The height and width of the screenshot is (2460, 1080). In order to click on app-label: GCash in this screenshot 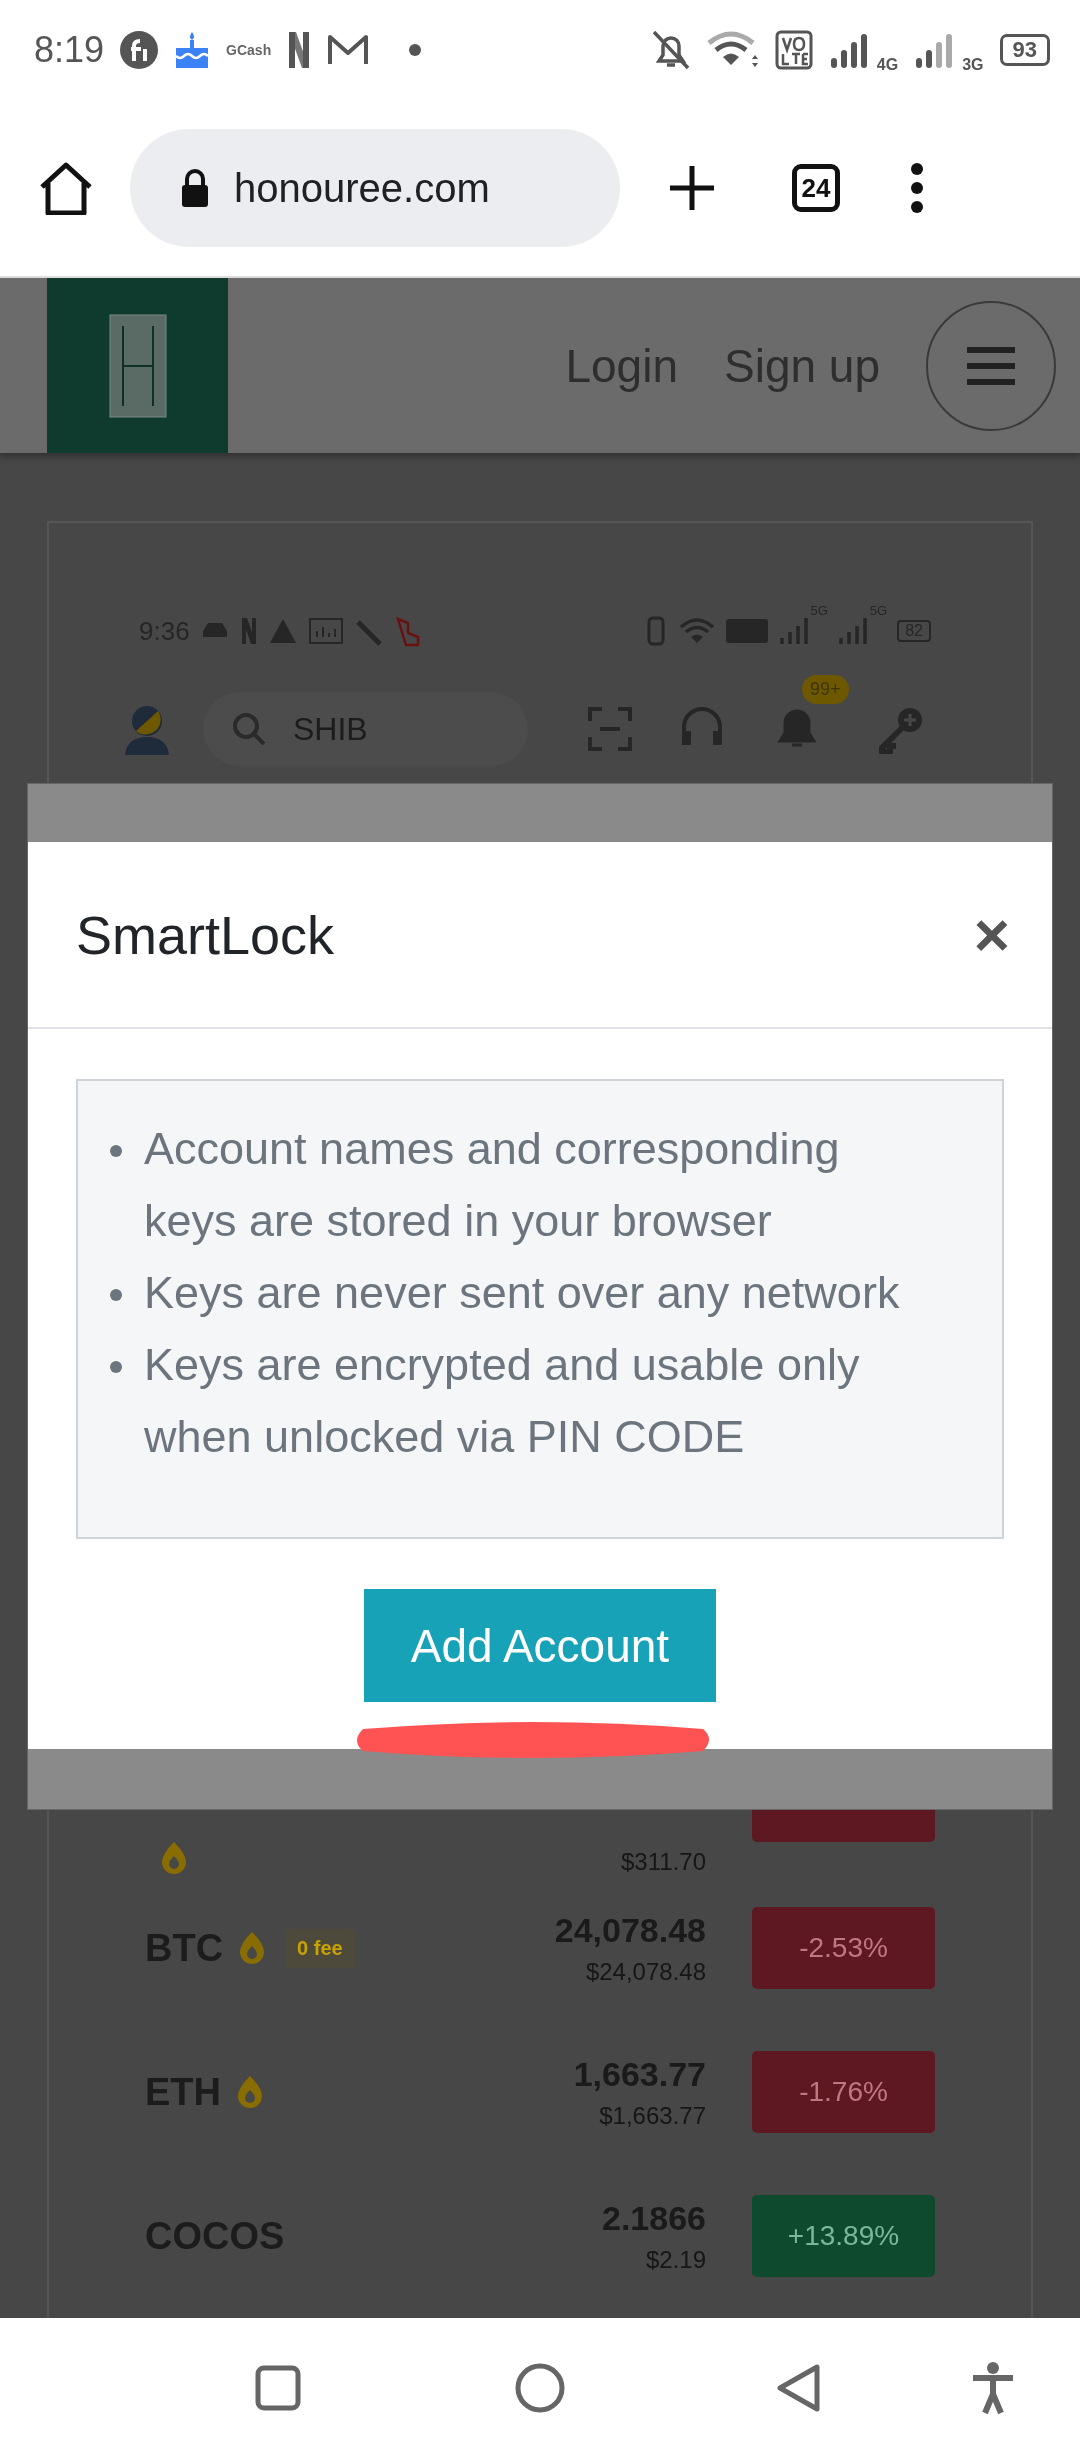, I will do `click(249, 50)`.